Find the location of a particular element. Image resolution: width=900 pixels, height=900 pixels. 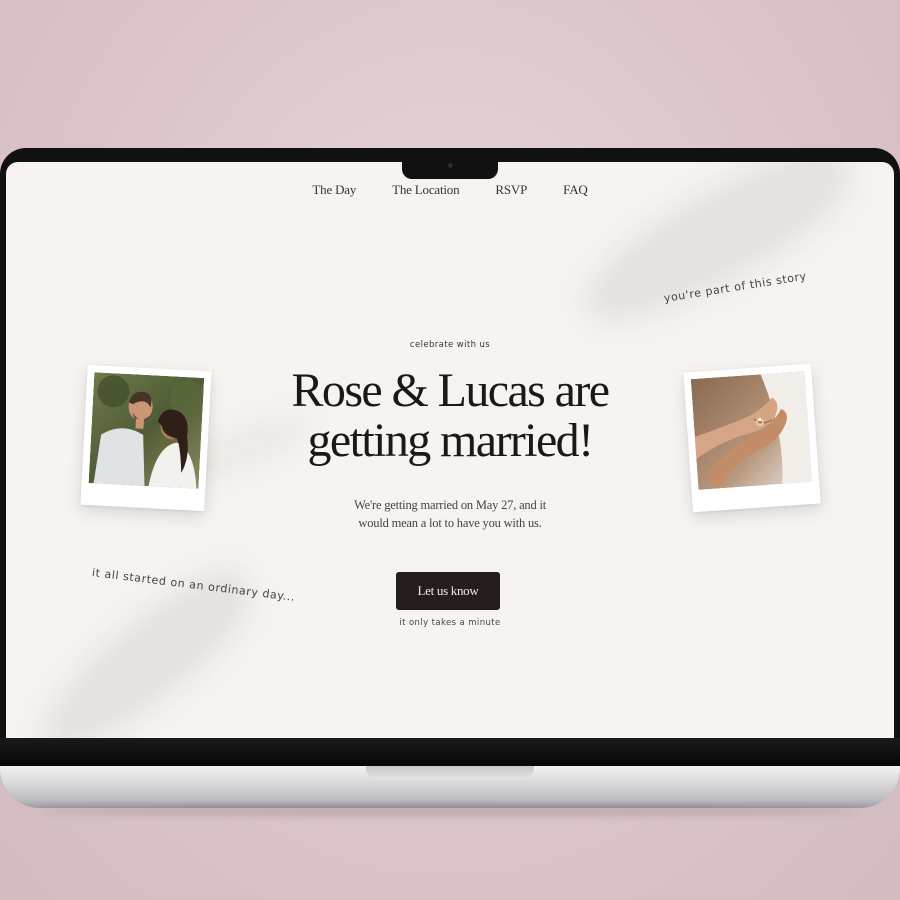

camera-notch is located at coordinates (450, 169).